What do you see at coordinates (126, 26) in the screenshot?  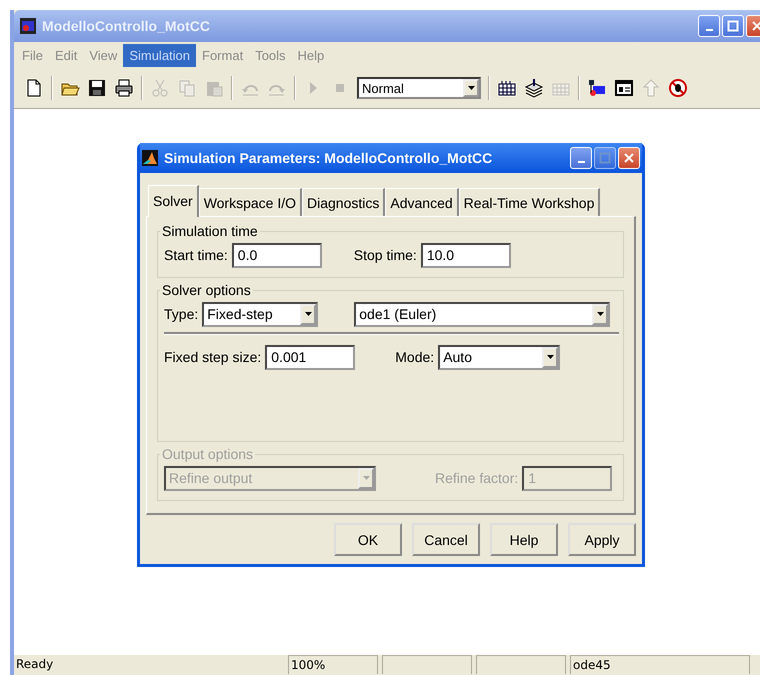 I see `window-title: ModelloControllo_MotCC` at bounding box center [126, 26].